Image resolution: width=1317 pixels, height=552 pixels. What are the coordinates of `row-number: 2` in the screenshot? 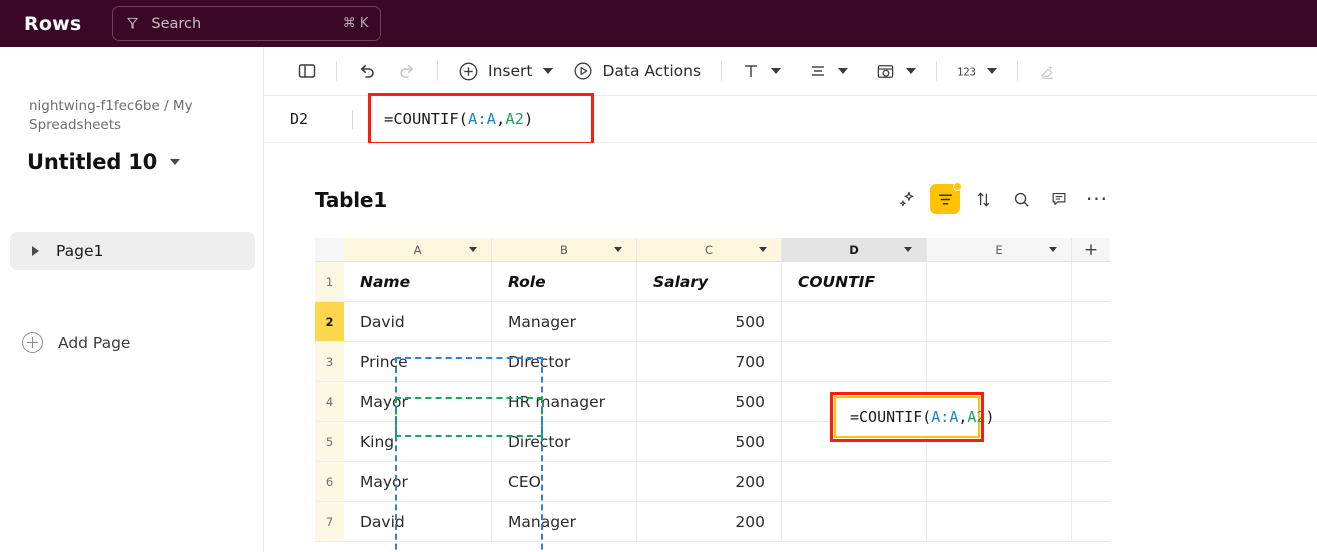 It's located at (329, 322).